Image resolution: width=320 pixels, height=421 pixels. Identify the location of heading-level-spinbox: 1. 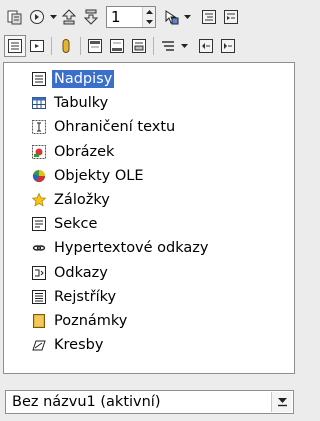
(131, 17).